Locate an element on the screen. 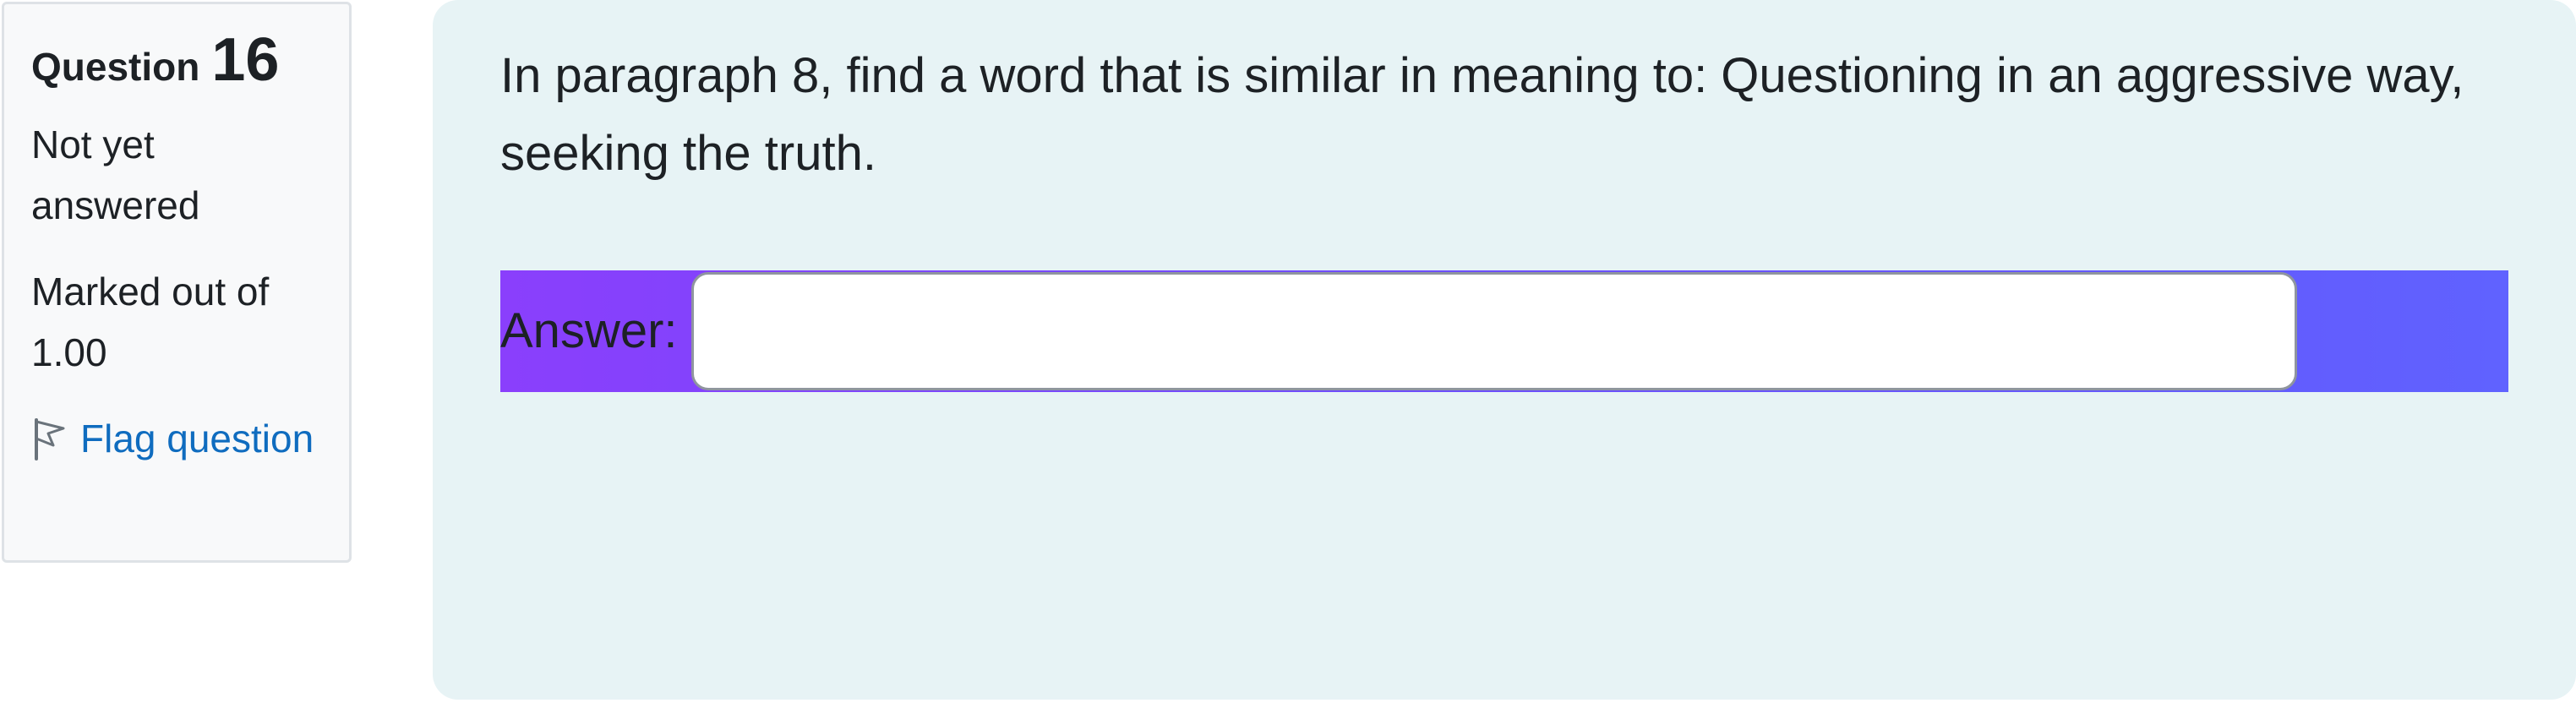  flag-question-label: Flag question is located at coordinates (197, 439).